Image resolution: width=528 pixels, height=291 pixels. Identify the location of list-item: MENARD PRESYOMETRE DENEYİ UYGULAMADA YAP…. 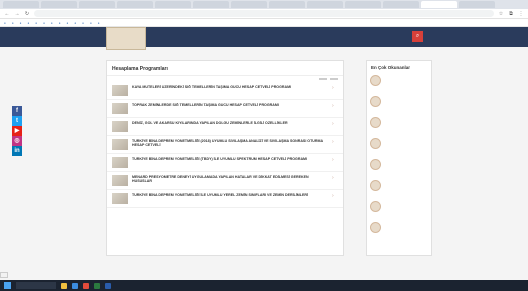
(225, 181).